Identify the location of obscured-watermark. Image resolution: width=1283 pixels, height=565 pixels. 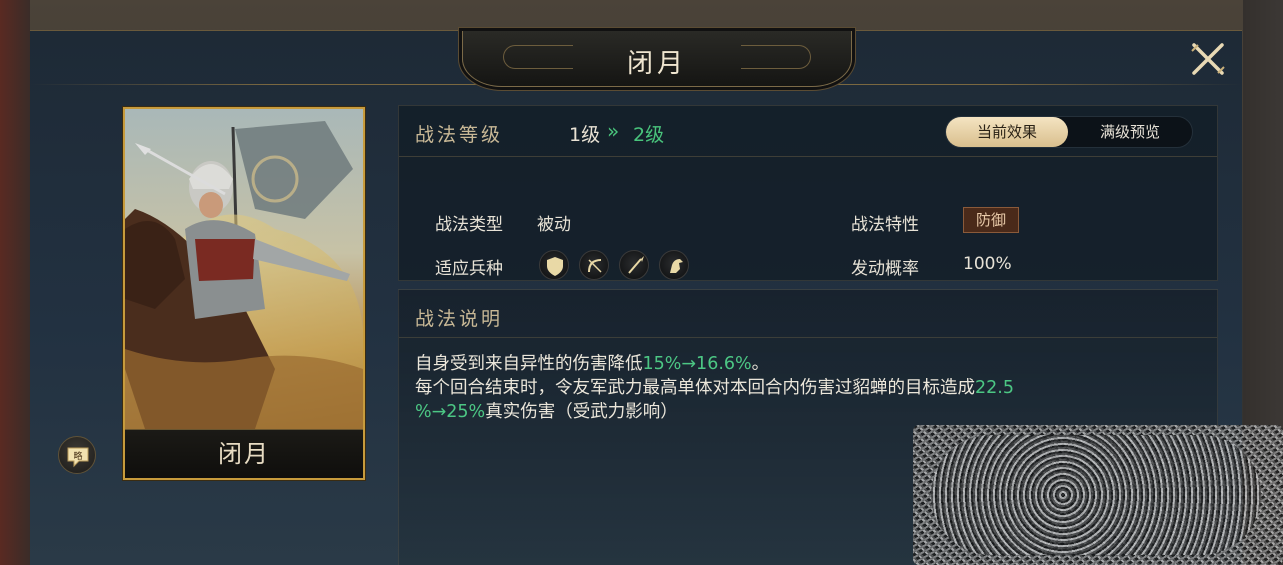
(1096, 495).